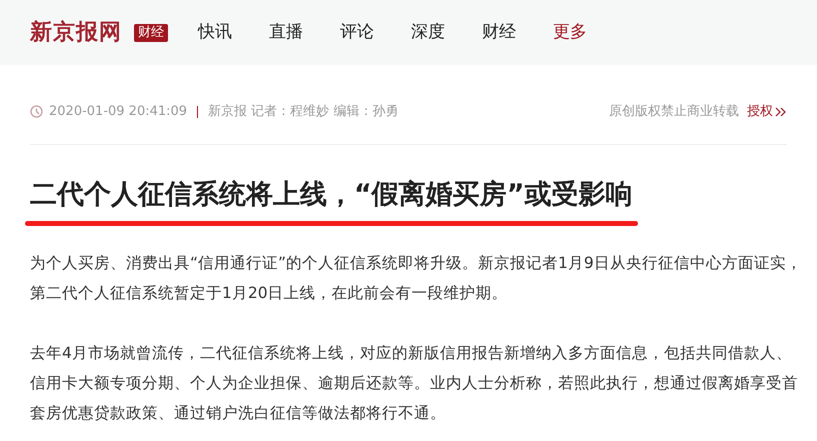 This screenshot has height=441, width=817. What do you see at coordinates (215, 33) in the screenshot?
I see `nav-link: 快讯` at bounding box center [215, 33].